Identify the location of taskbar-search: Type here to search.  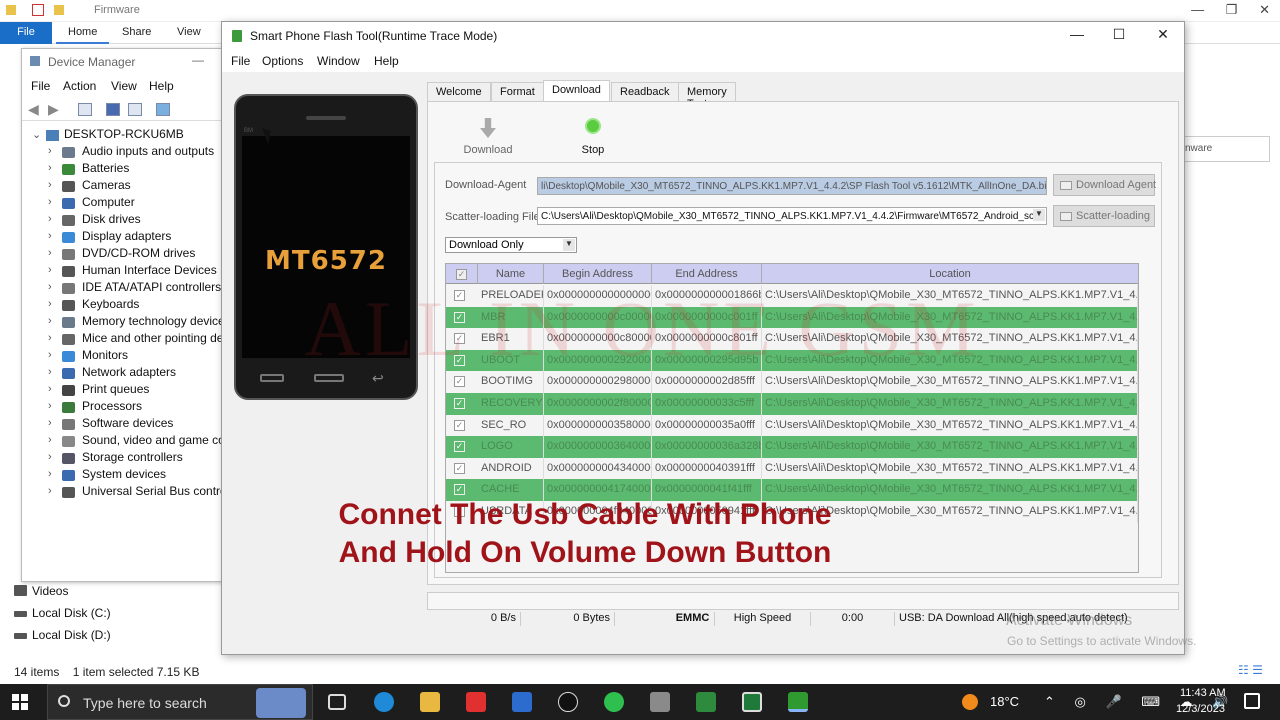
(180, 702).